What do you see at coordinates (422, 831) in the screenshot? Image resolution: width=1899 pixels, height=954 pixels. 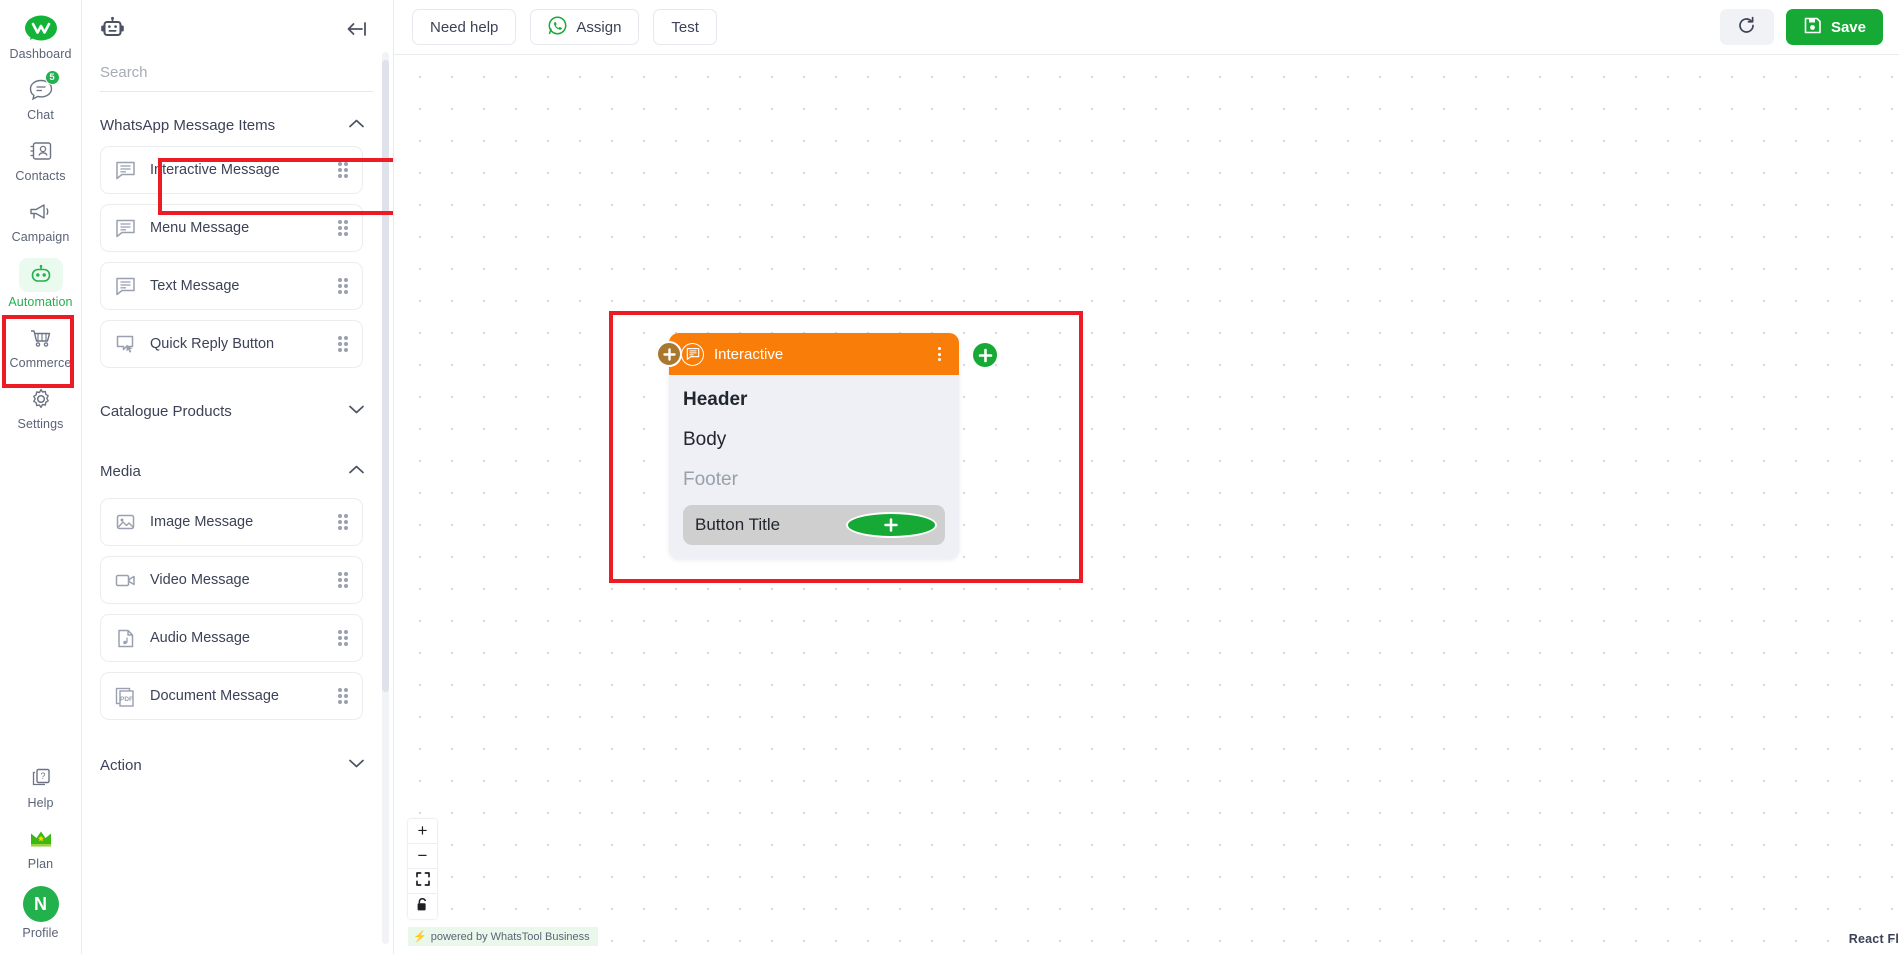 I see `zoom-in-button: +` at bounding box center [422, 831].